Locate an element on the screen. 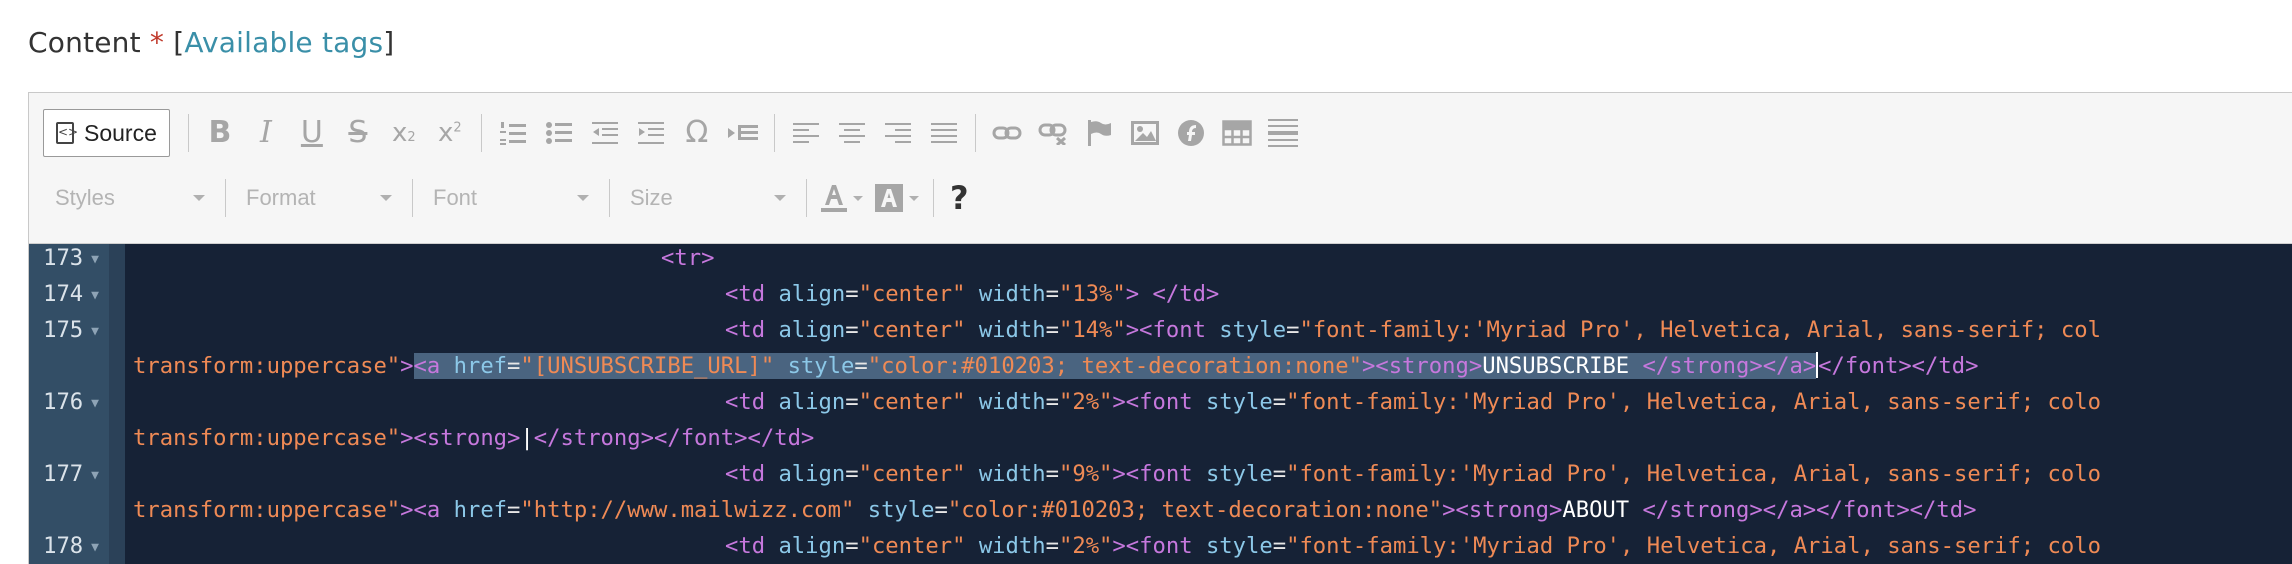  code-line: <td align="center" width="13%"> </td> is located at coordinates (972, 294).